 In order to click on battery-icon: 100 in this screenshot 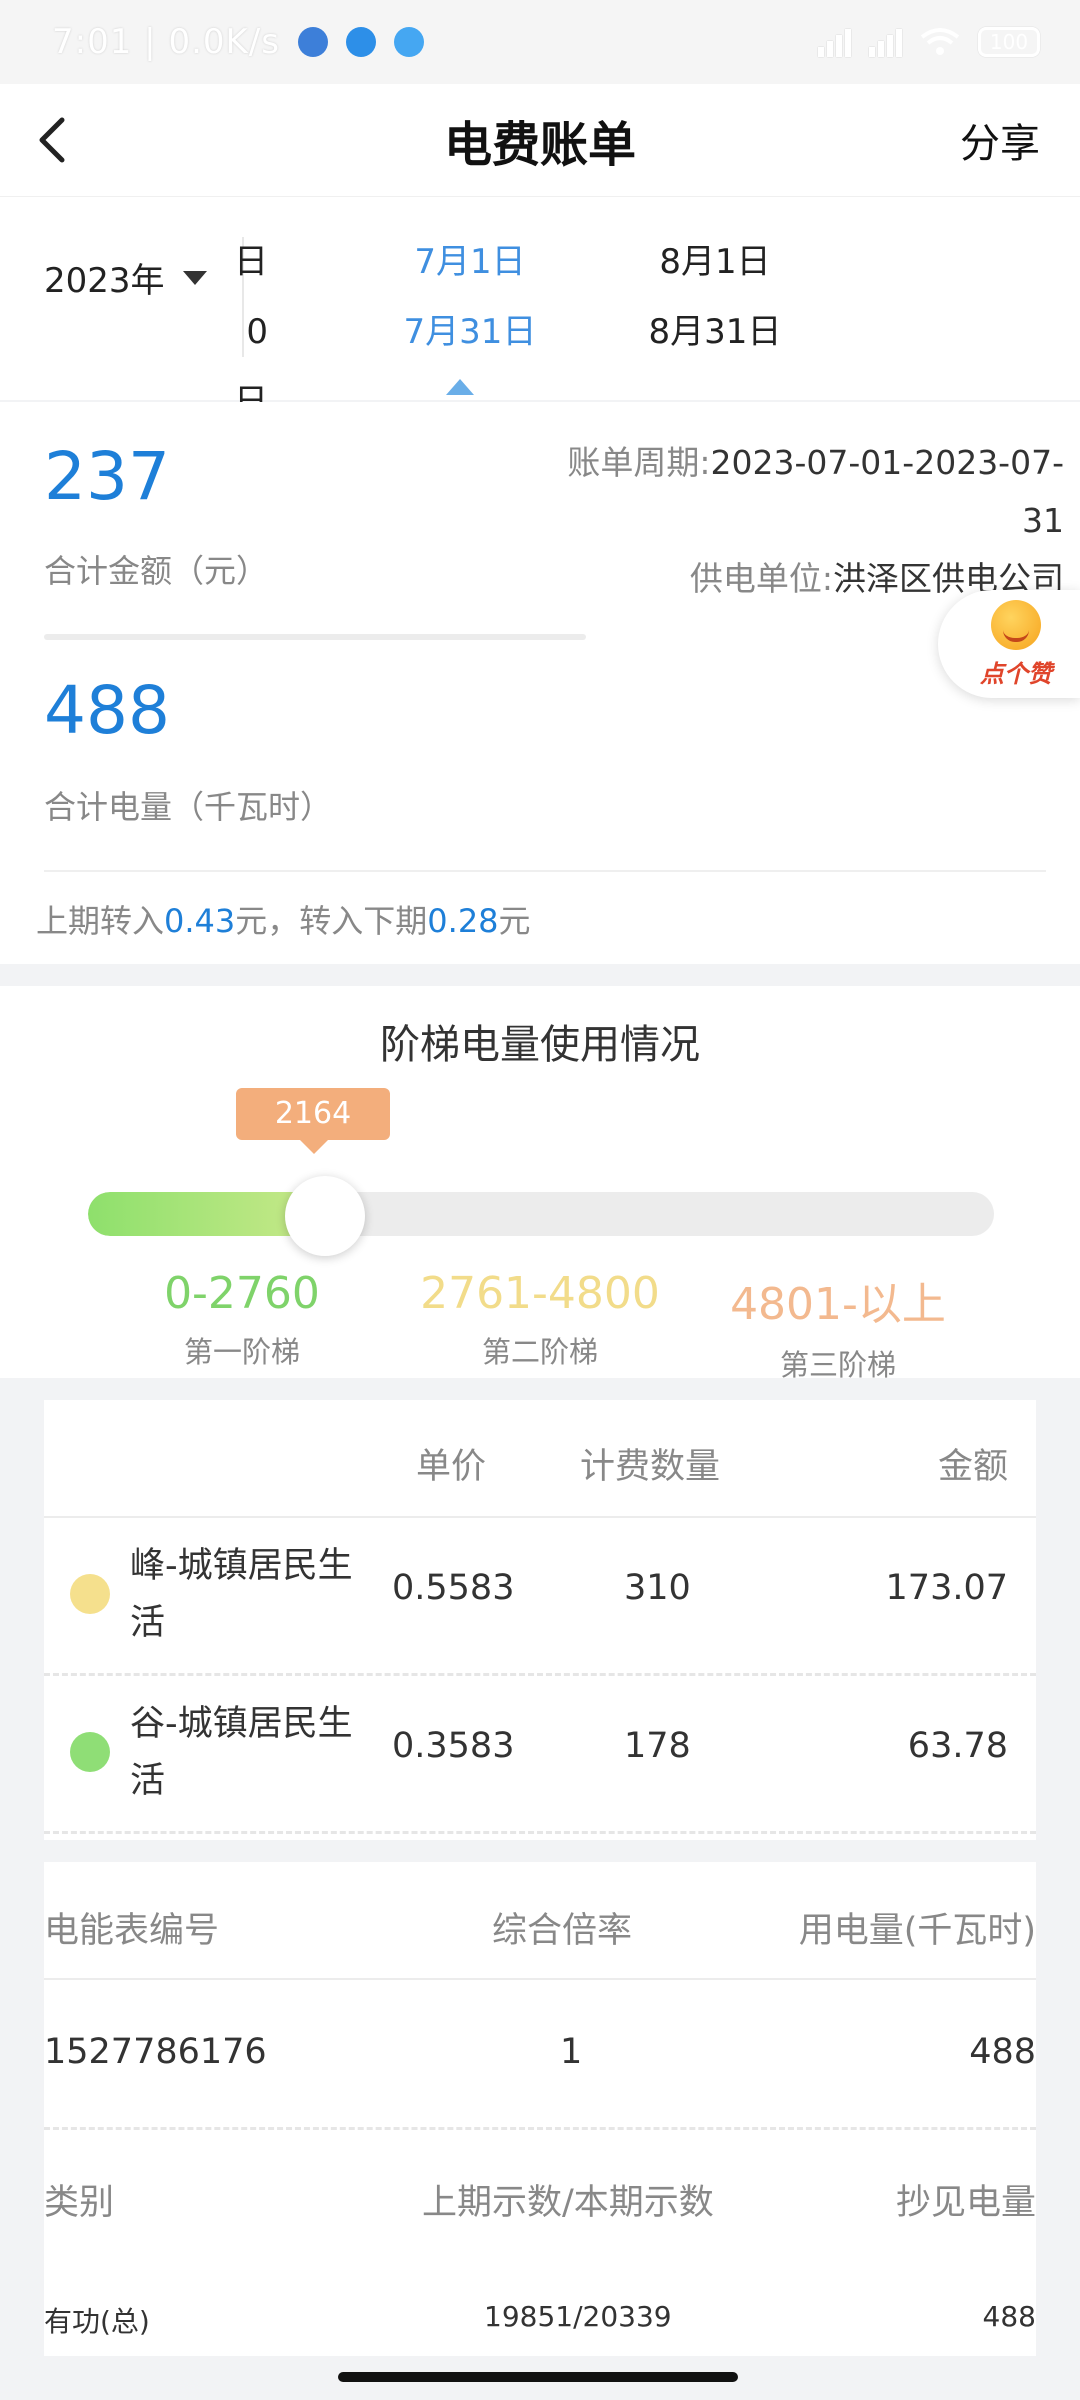, I will do `click(1009, 42)`.